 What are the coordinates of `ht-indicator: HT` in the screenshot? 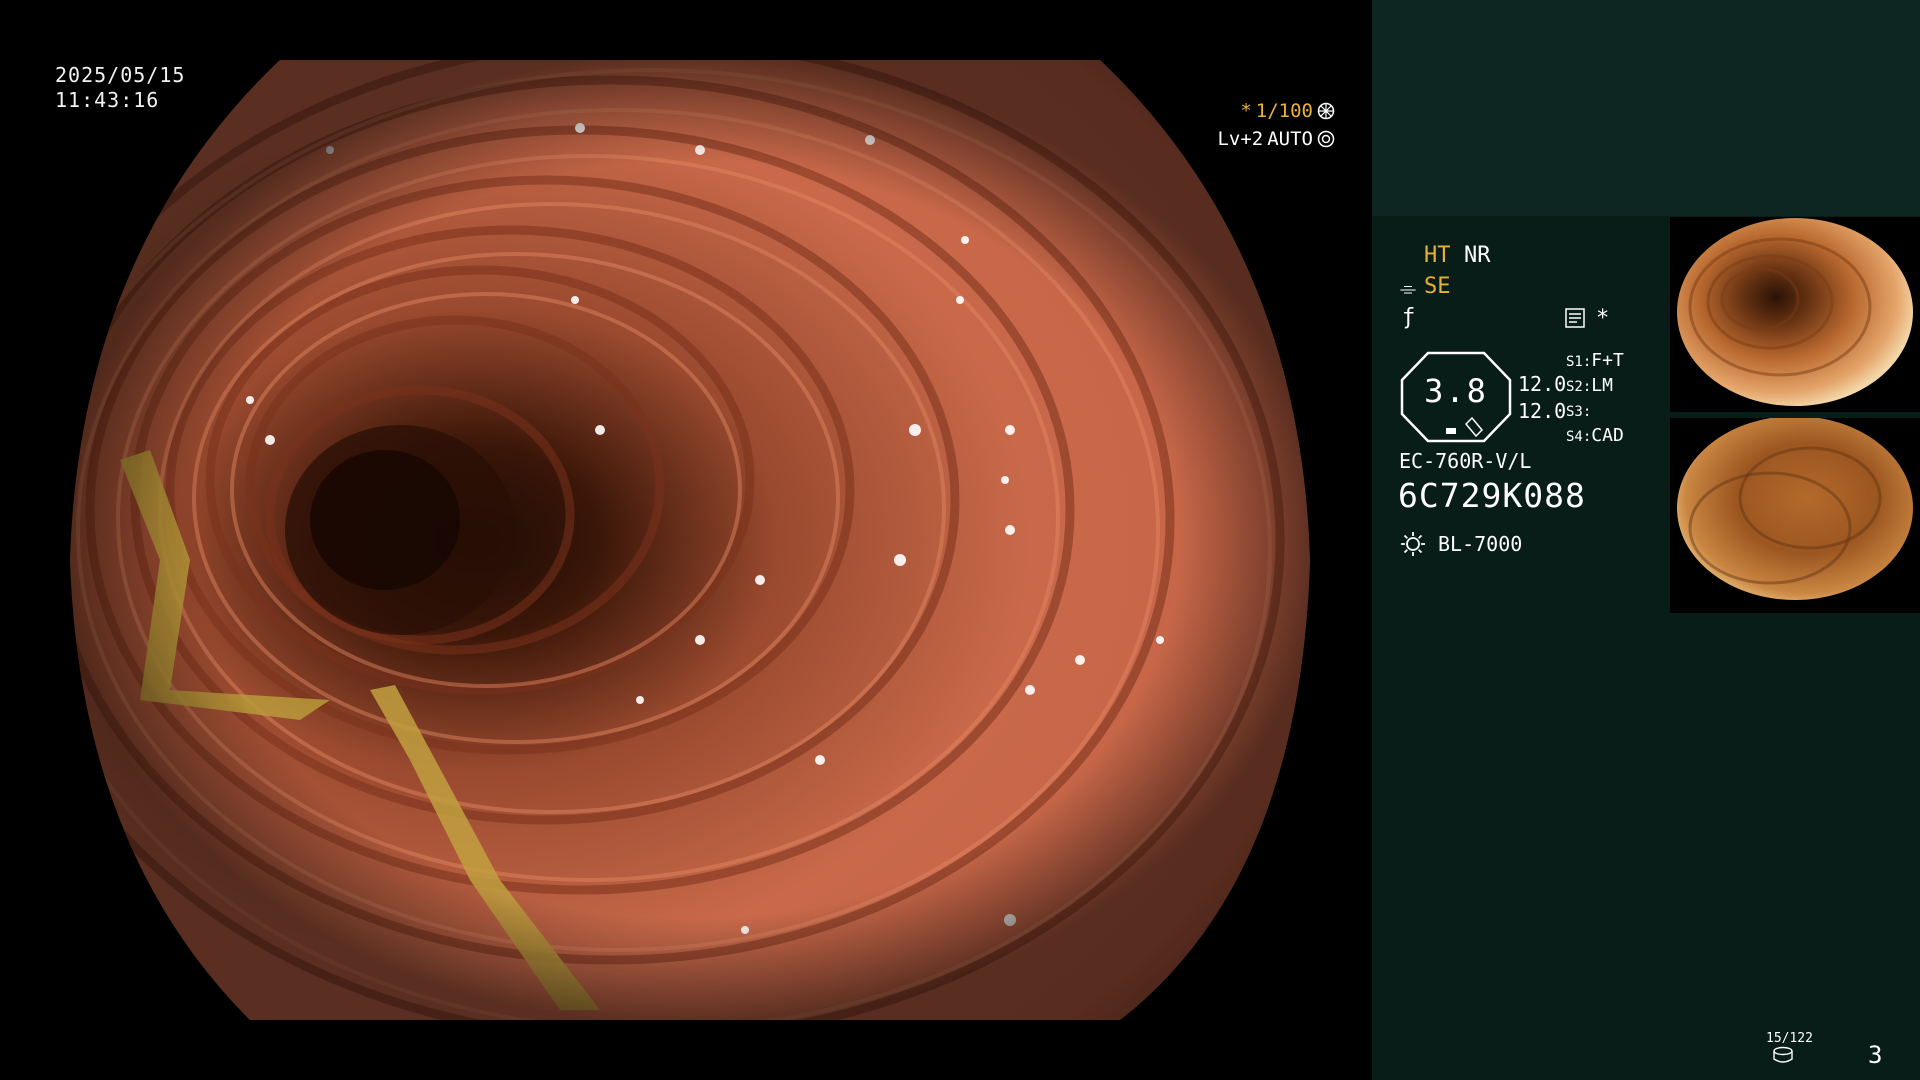 It's located at (1437, 255).